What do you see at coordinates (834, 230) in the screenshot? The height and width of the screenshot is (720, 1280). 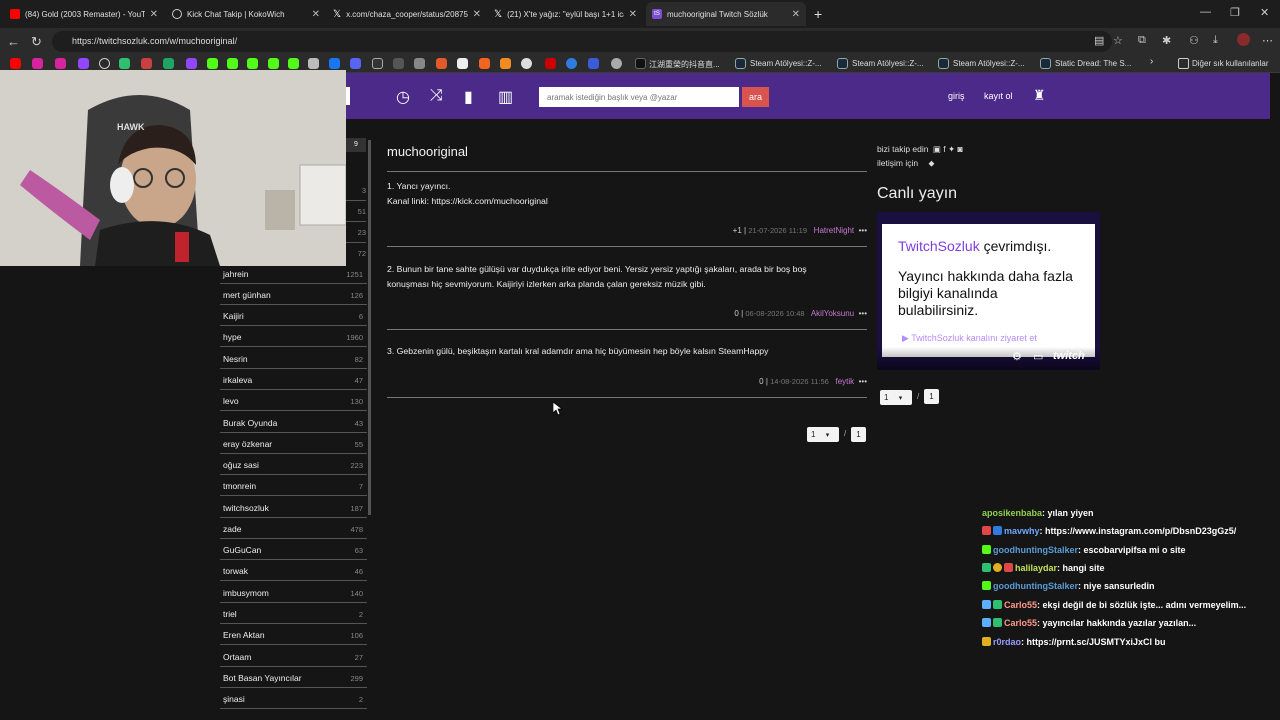 I see `entry-author: HatretNight` at bounding box center [834, 230].